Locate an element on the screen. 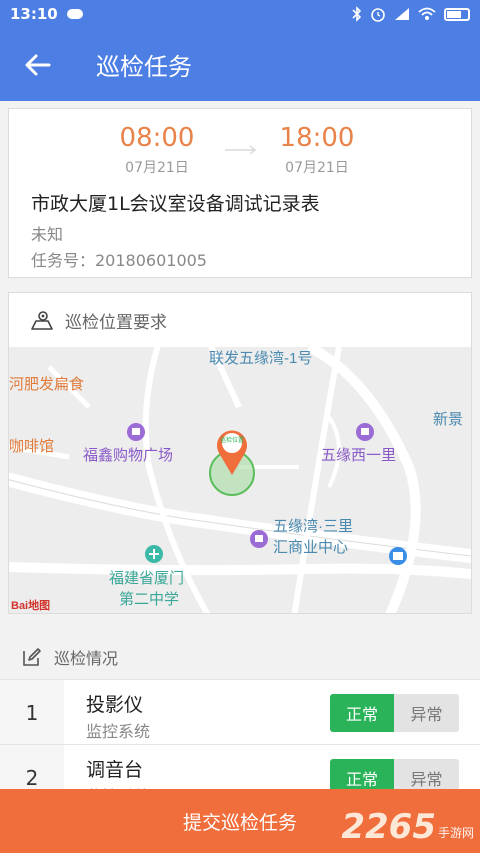  watermark-text: 手游网 is located at coordinates (455, 833).